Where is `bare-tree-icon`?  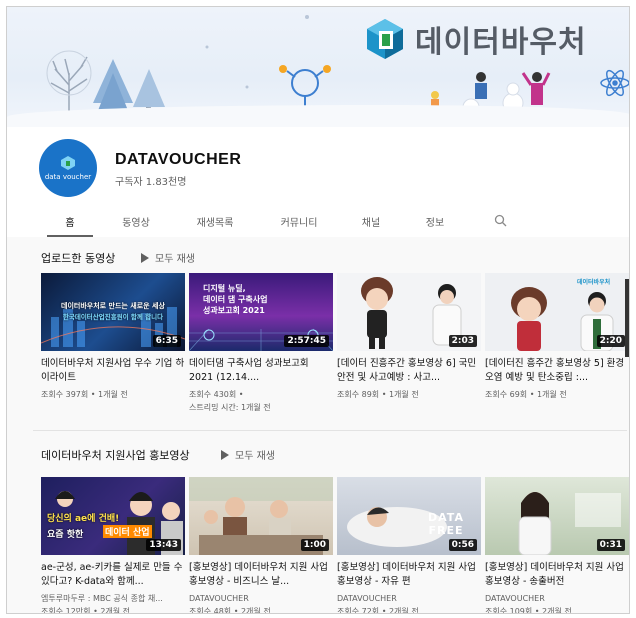
bare-tree-icon is located at coordinates (69, 82).